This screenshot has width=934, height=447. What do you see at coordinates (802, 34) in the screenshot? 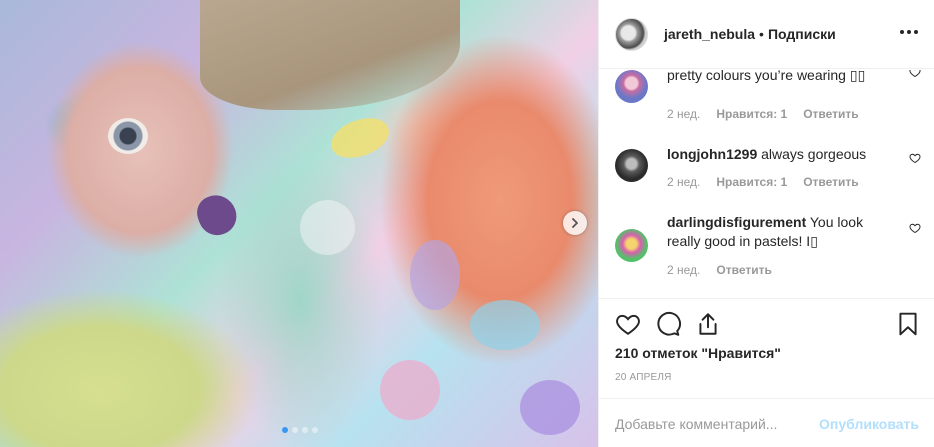
I see `follow-status-button: Подписки` at bounding box center [802, 34].